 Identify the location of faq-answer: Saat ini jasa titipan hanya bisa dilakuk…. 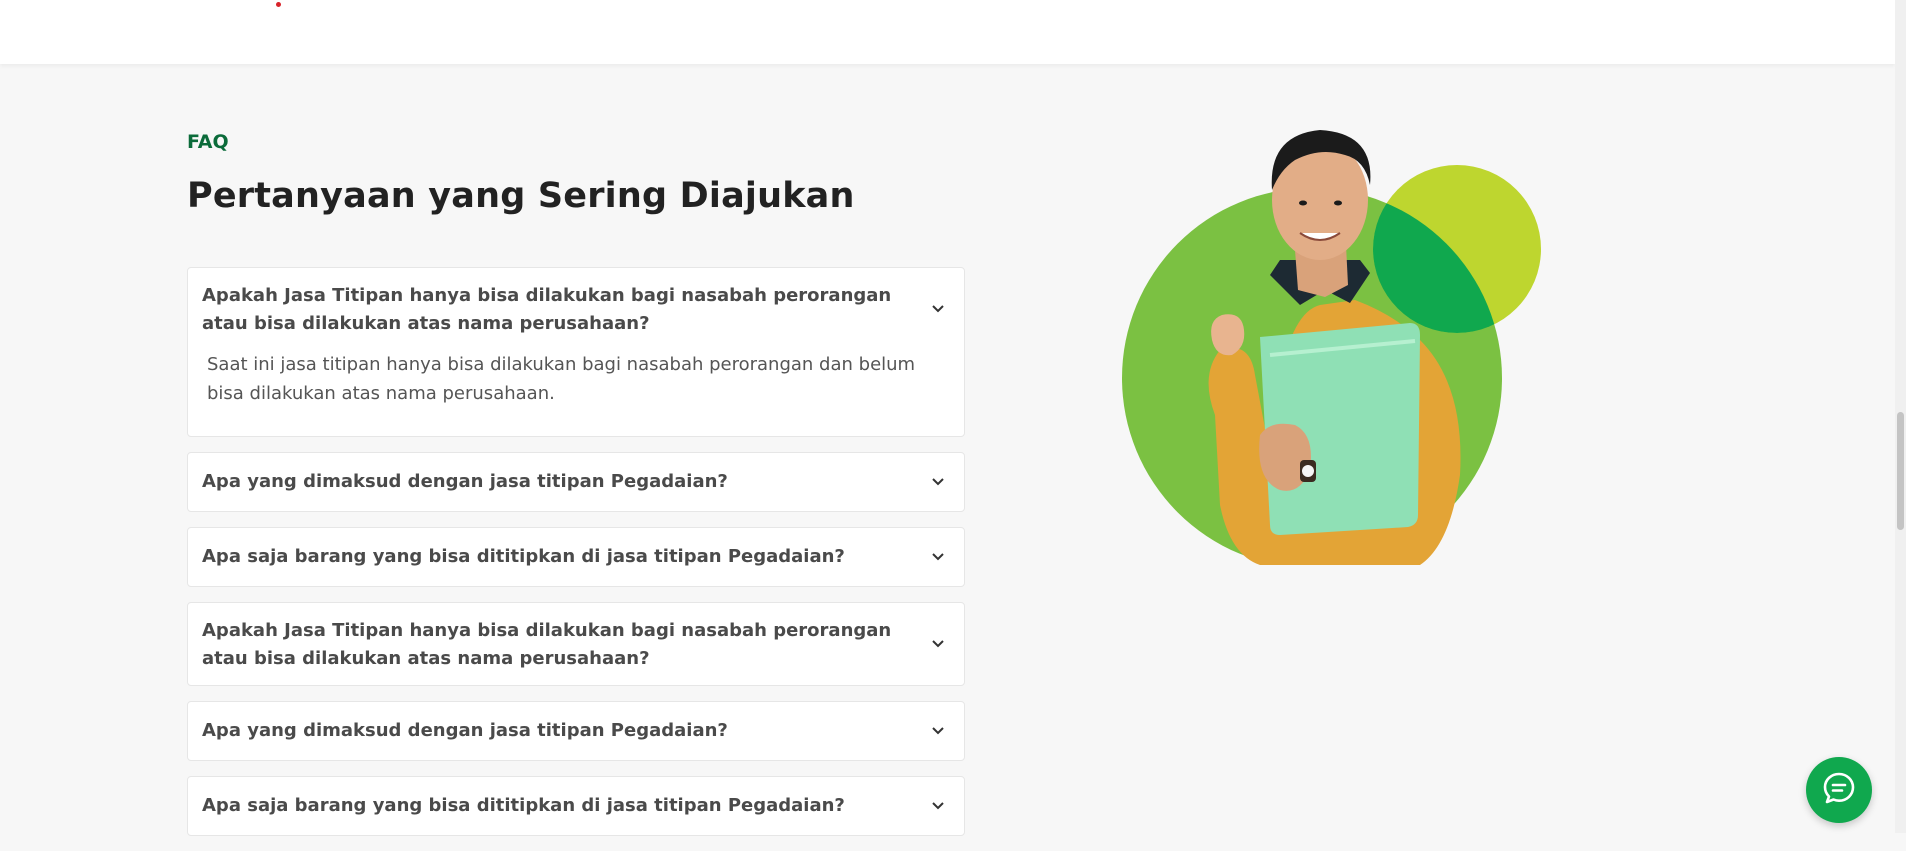
(561, 379).